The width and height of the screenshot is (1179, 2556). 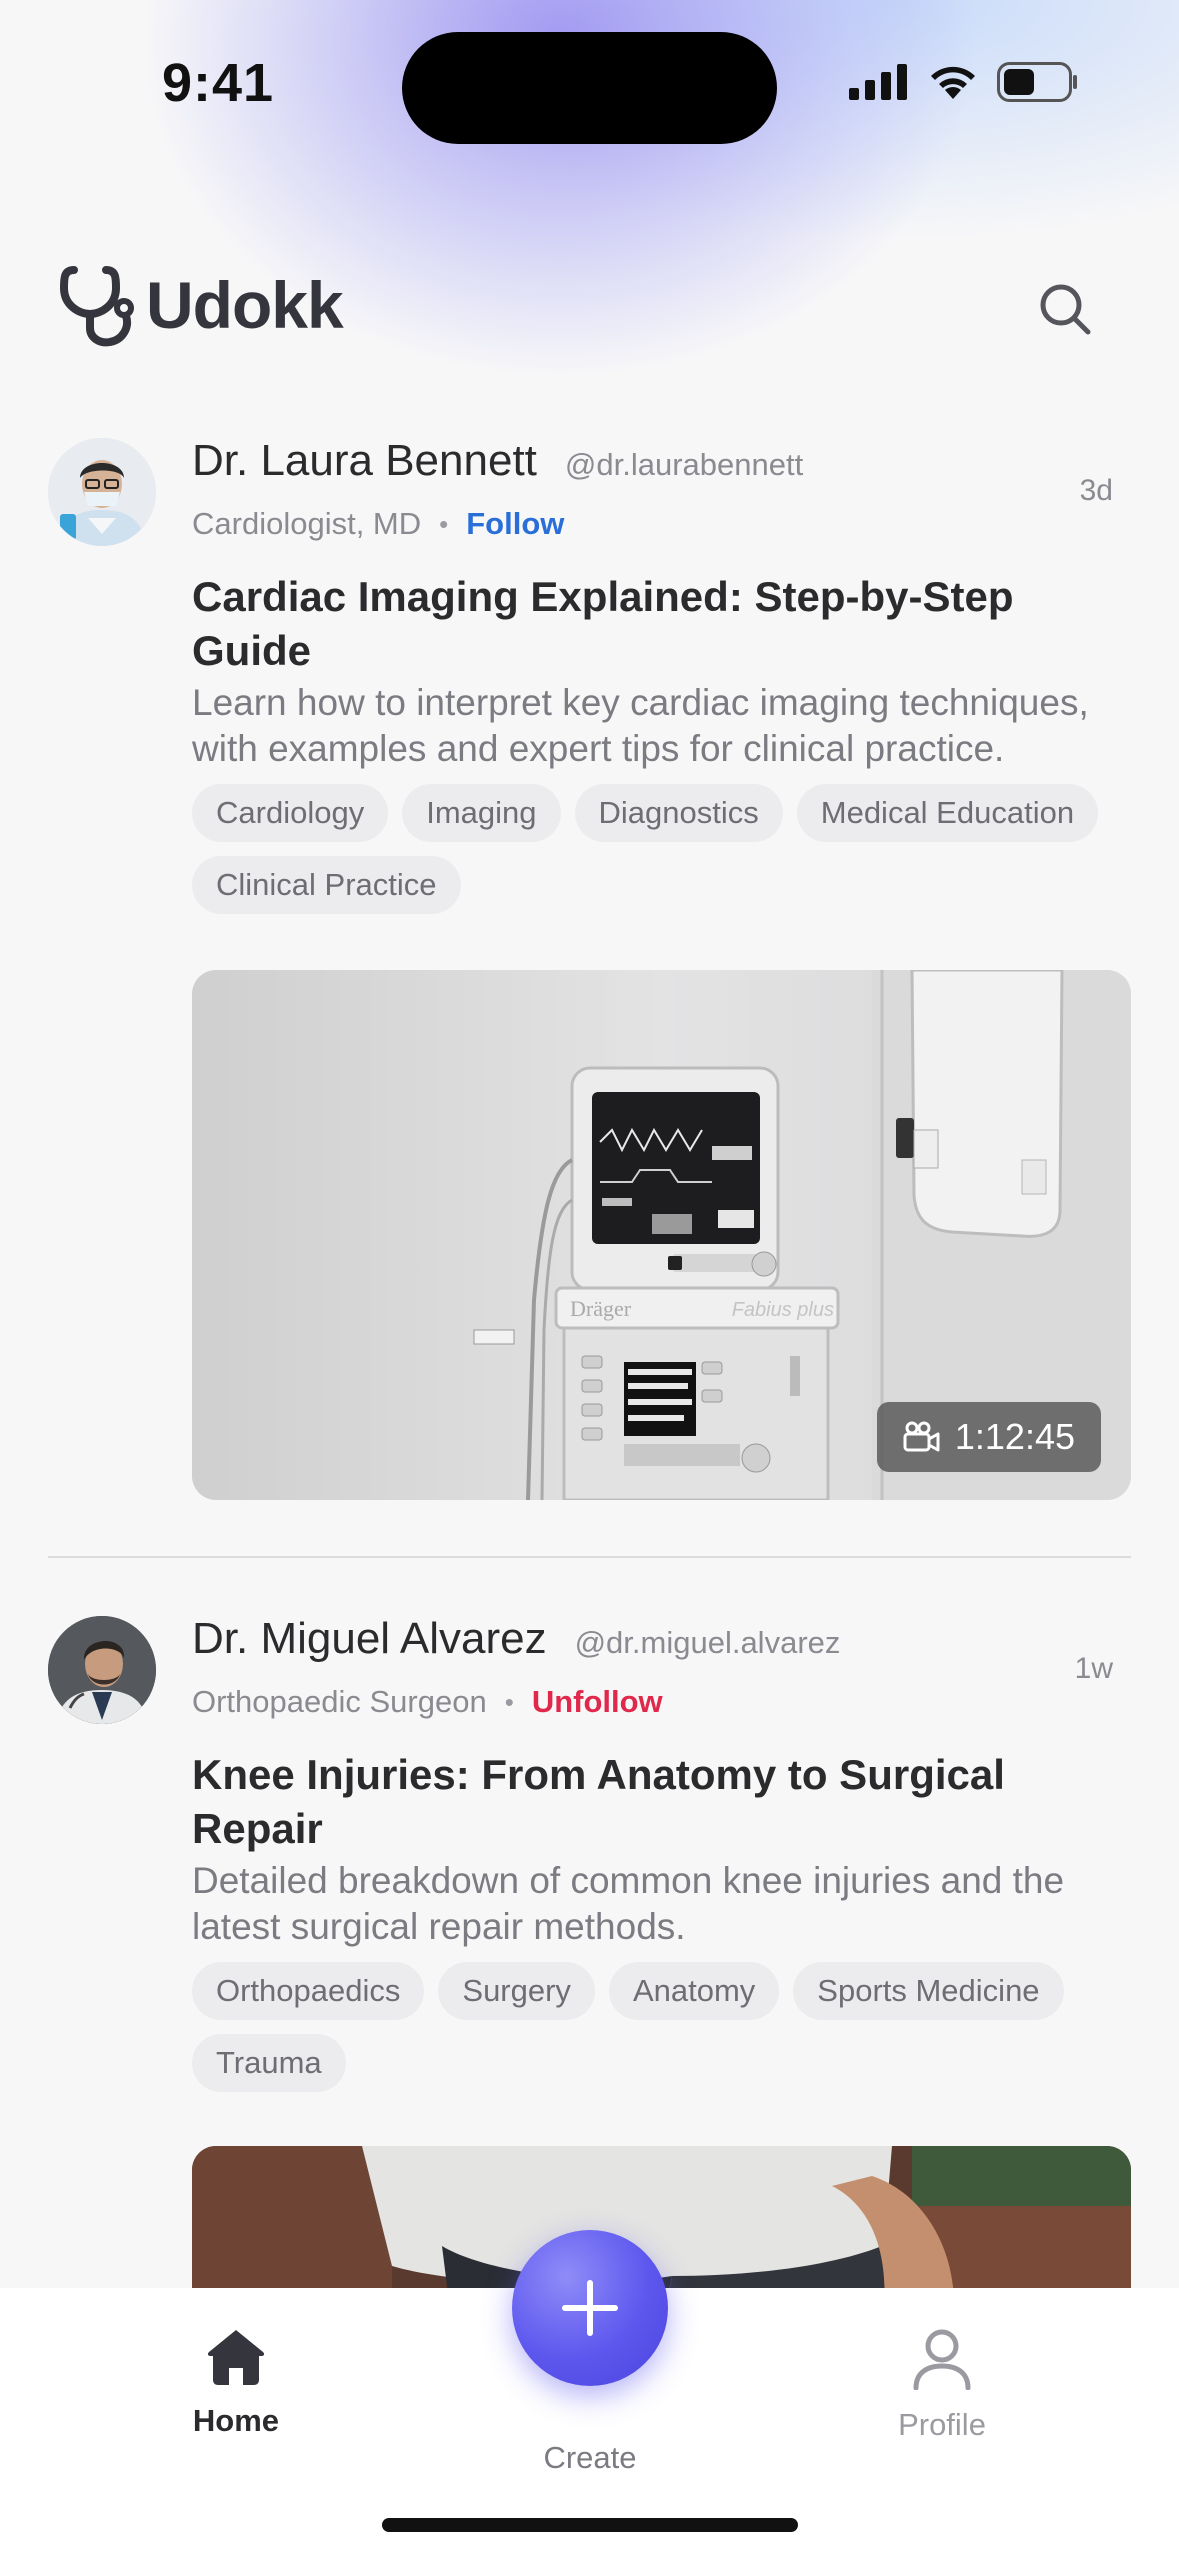 What do you see at coordinates (1093, 1668) in the screenshot?
I see `post-age: 1w` at bounding box center [1093, 1668].